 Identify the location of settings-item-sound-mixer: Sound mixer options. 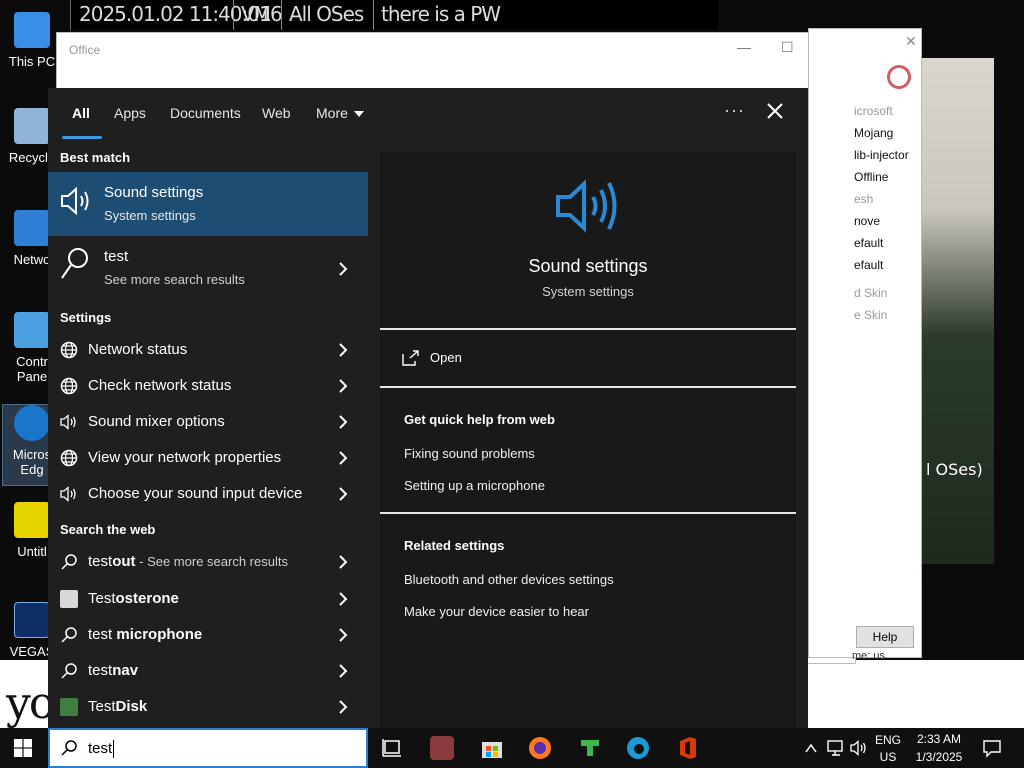
(208, 422).